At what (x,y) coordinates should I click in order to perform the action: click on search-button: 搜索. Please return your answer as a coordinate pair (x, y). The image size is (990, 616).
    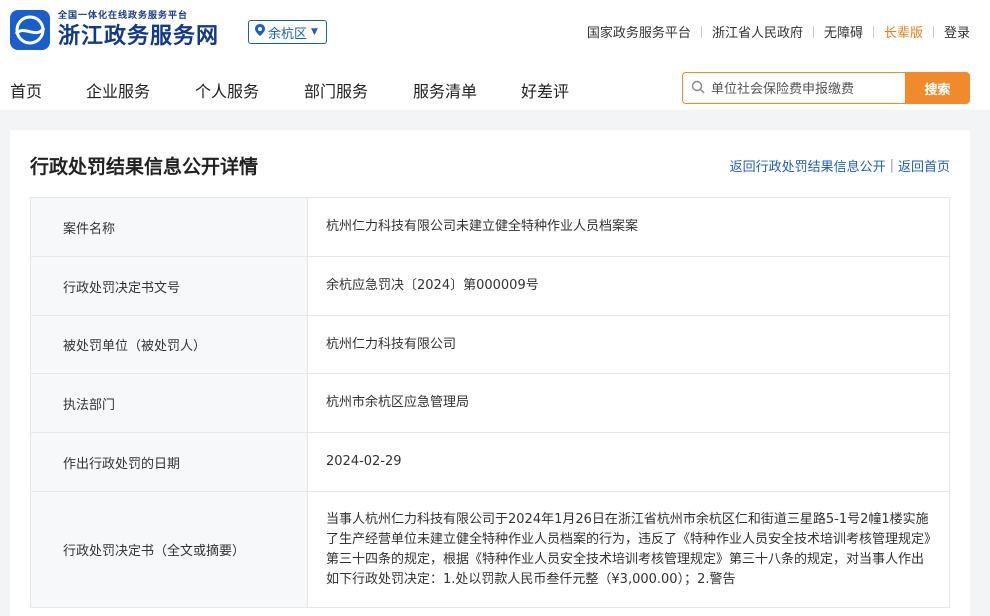
    Looking at the image, I should click on (937, 88).